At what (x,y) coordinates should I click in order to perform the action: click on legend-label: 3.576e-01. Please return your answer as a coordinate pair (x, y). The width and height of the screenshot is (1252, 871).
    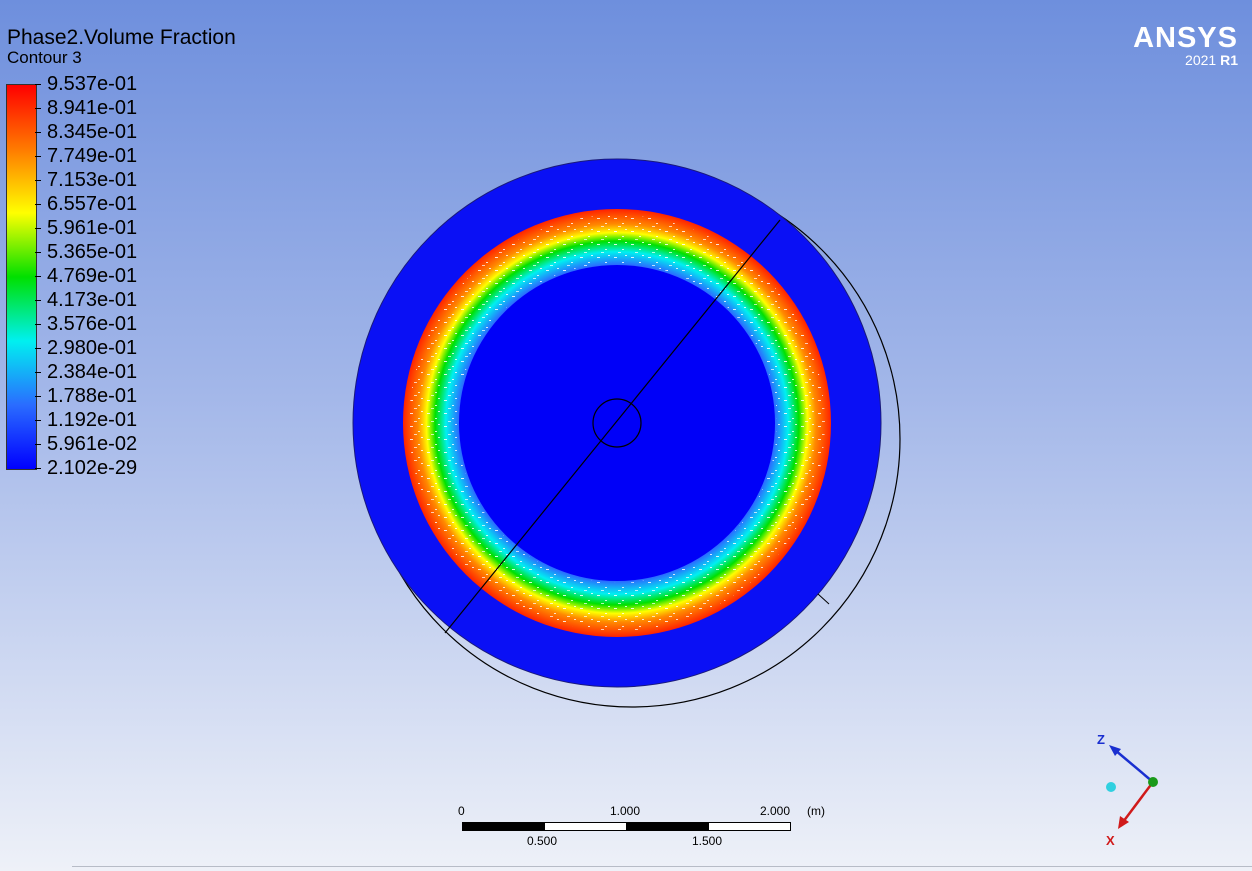
    Looking at the image, I should click on (92, 324).